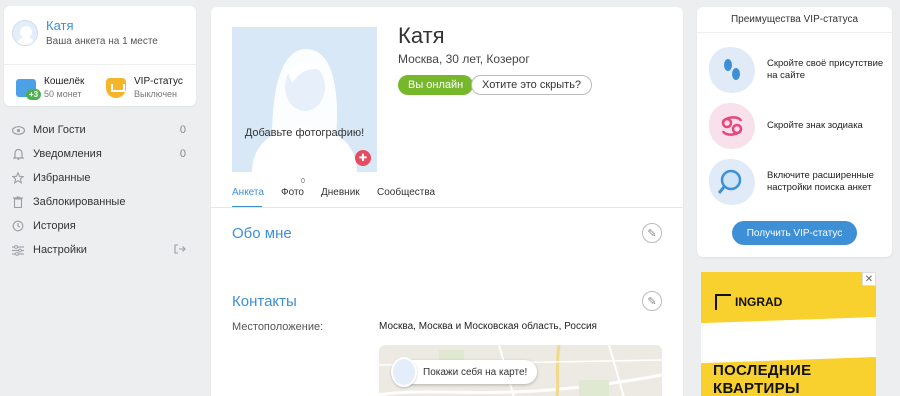 The width and height of the screenshot is (900, 396). I want to click on contacts-section-title: Контакты, so click(264, 301).